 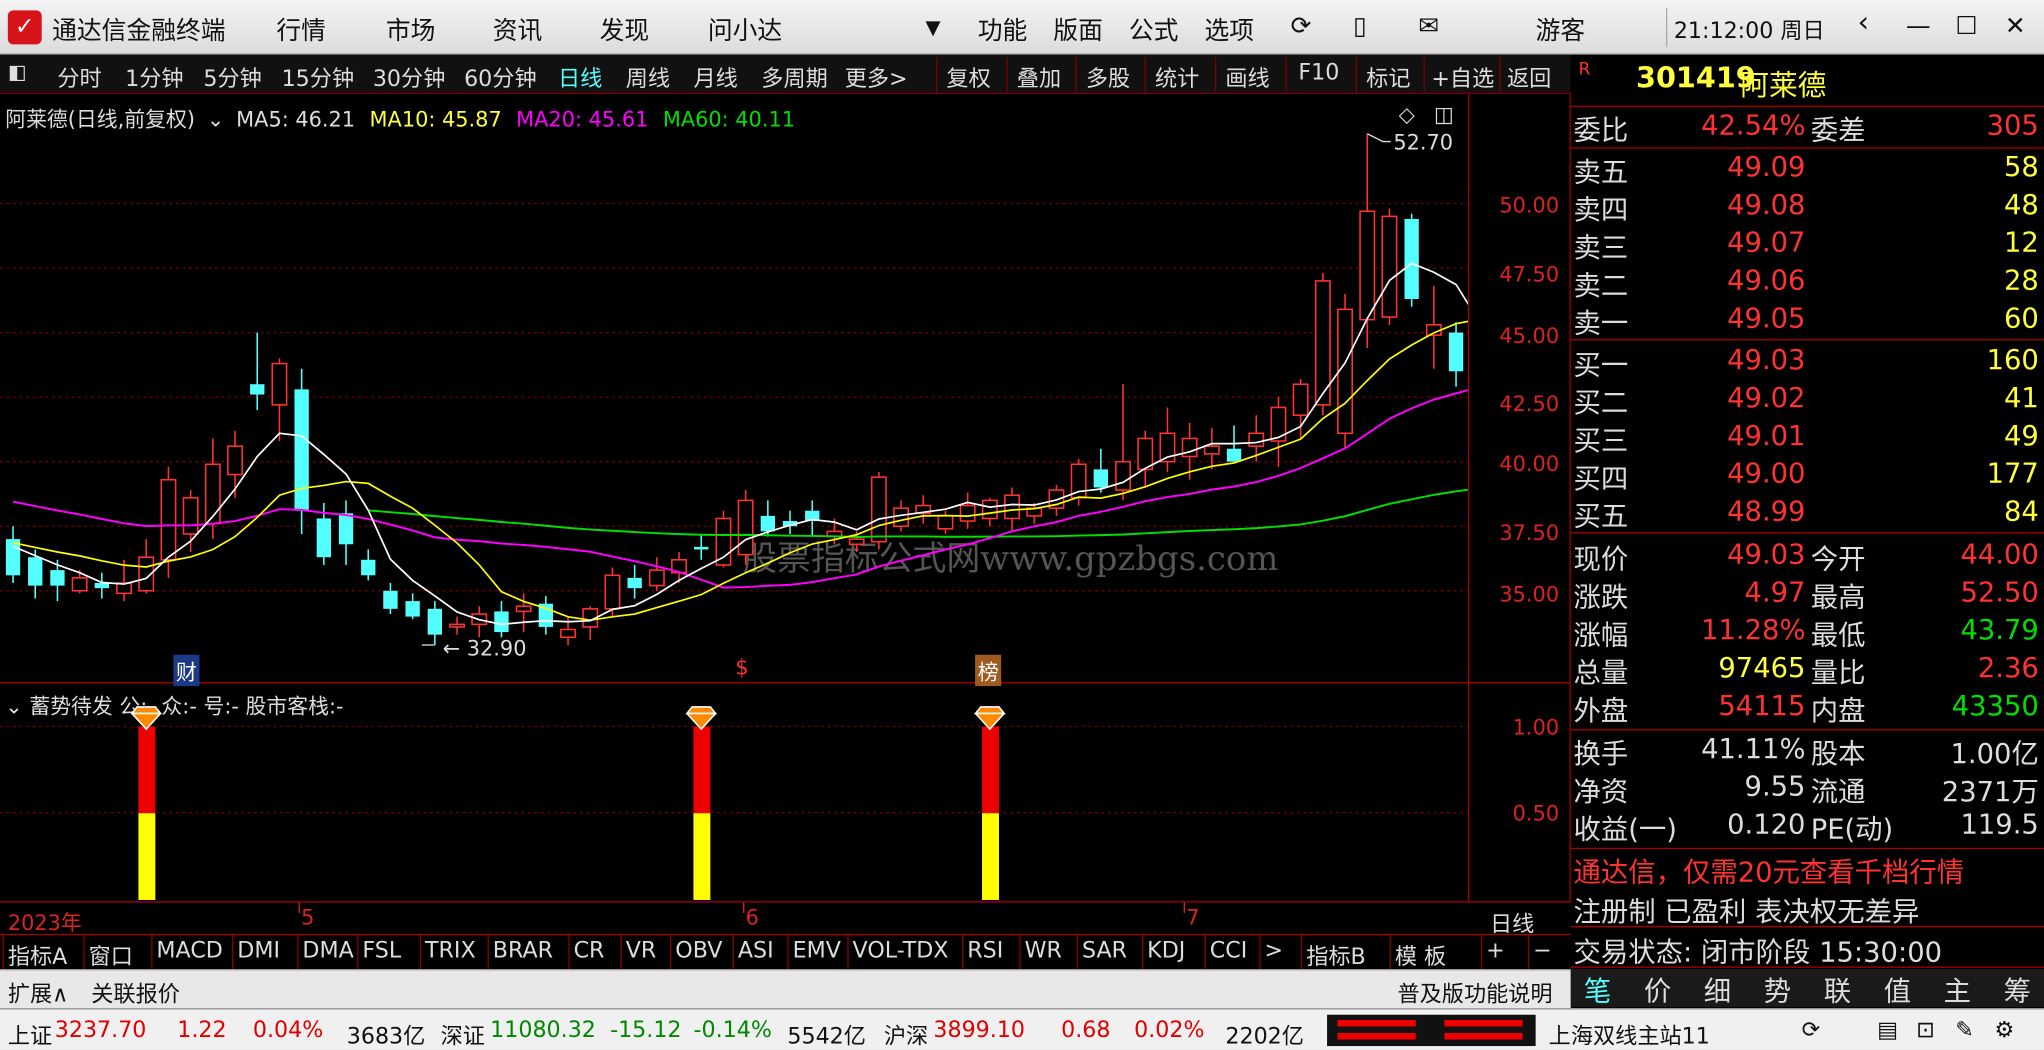 What do you see at coordinates (741, 667) in the screenshot?
I see `marker-dollar: $` at bounding box center [741, 667].